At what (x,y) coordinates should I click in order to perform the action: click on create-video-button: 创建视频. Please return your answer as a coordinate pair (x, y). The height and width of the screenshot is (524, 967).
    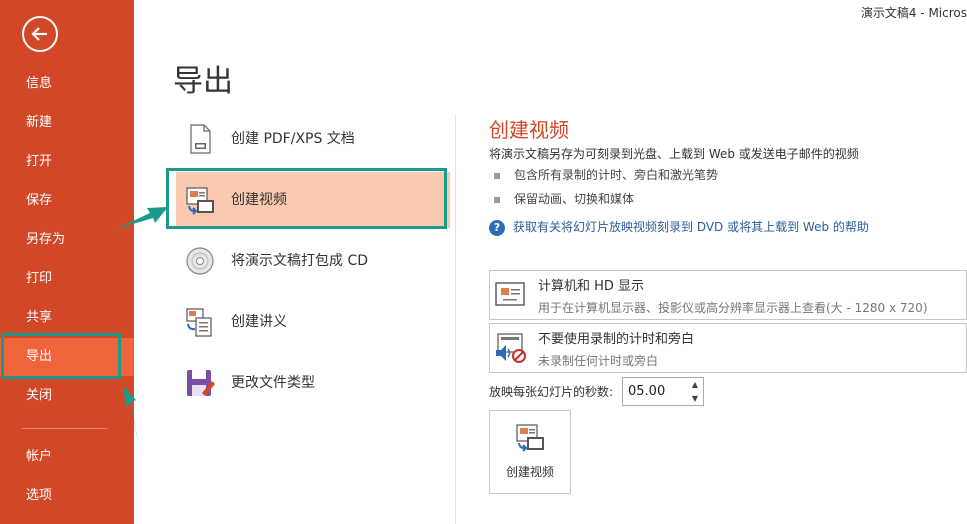
    Looking at the image, I should click on (530, 452).